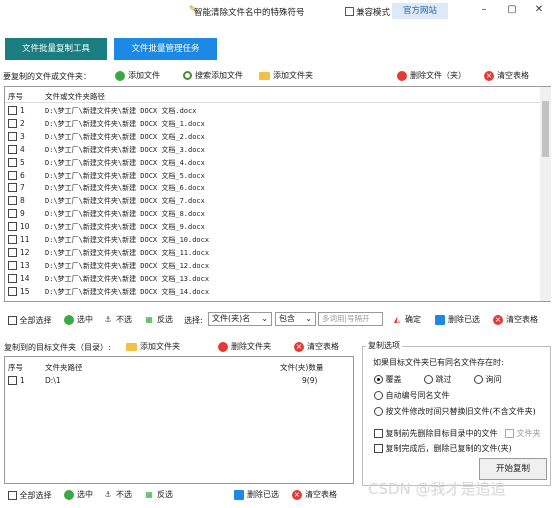  What do you see at coordinates (272, 213) in the screenshot?
I see `table-row: 9 D:\梦工厂\新建文件夹\新建 DOCX 文档_8.docx` at bounding box center [272, 213].